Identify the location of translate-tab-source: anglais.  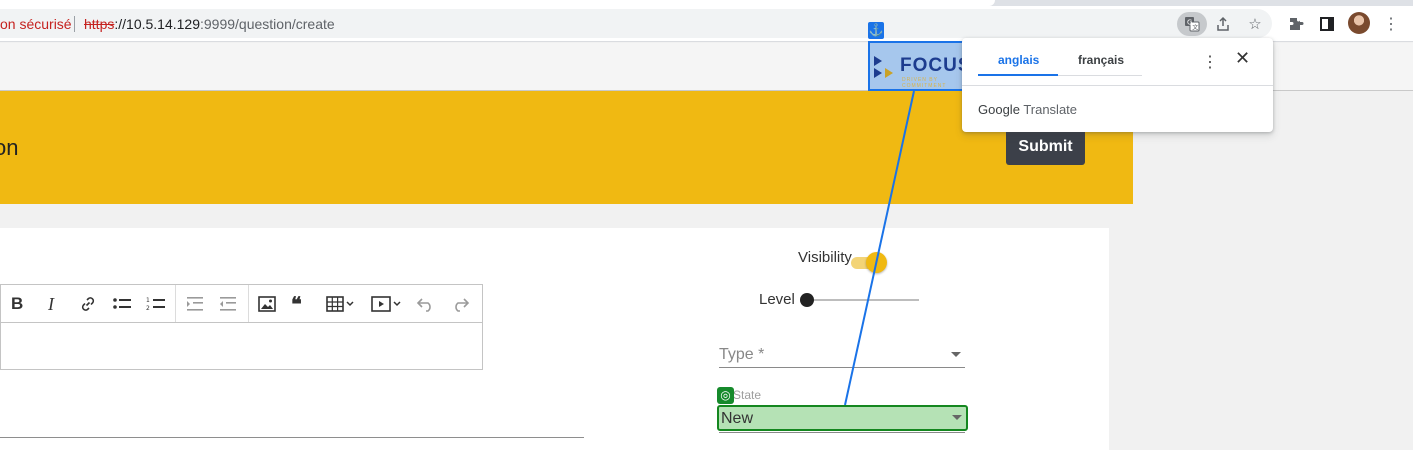
(1018, 60).